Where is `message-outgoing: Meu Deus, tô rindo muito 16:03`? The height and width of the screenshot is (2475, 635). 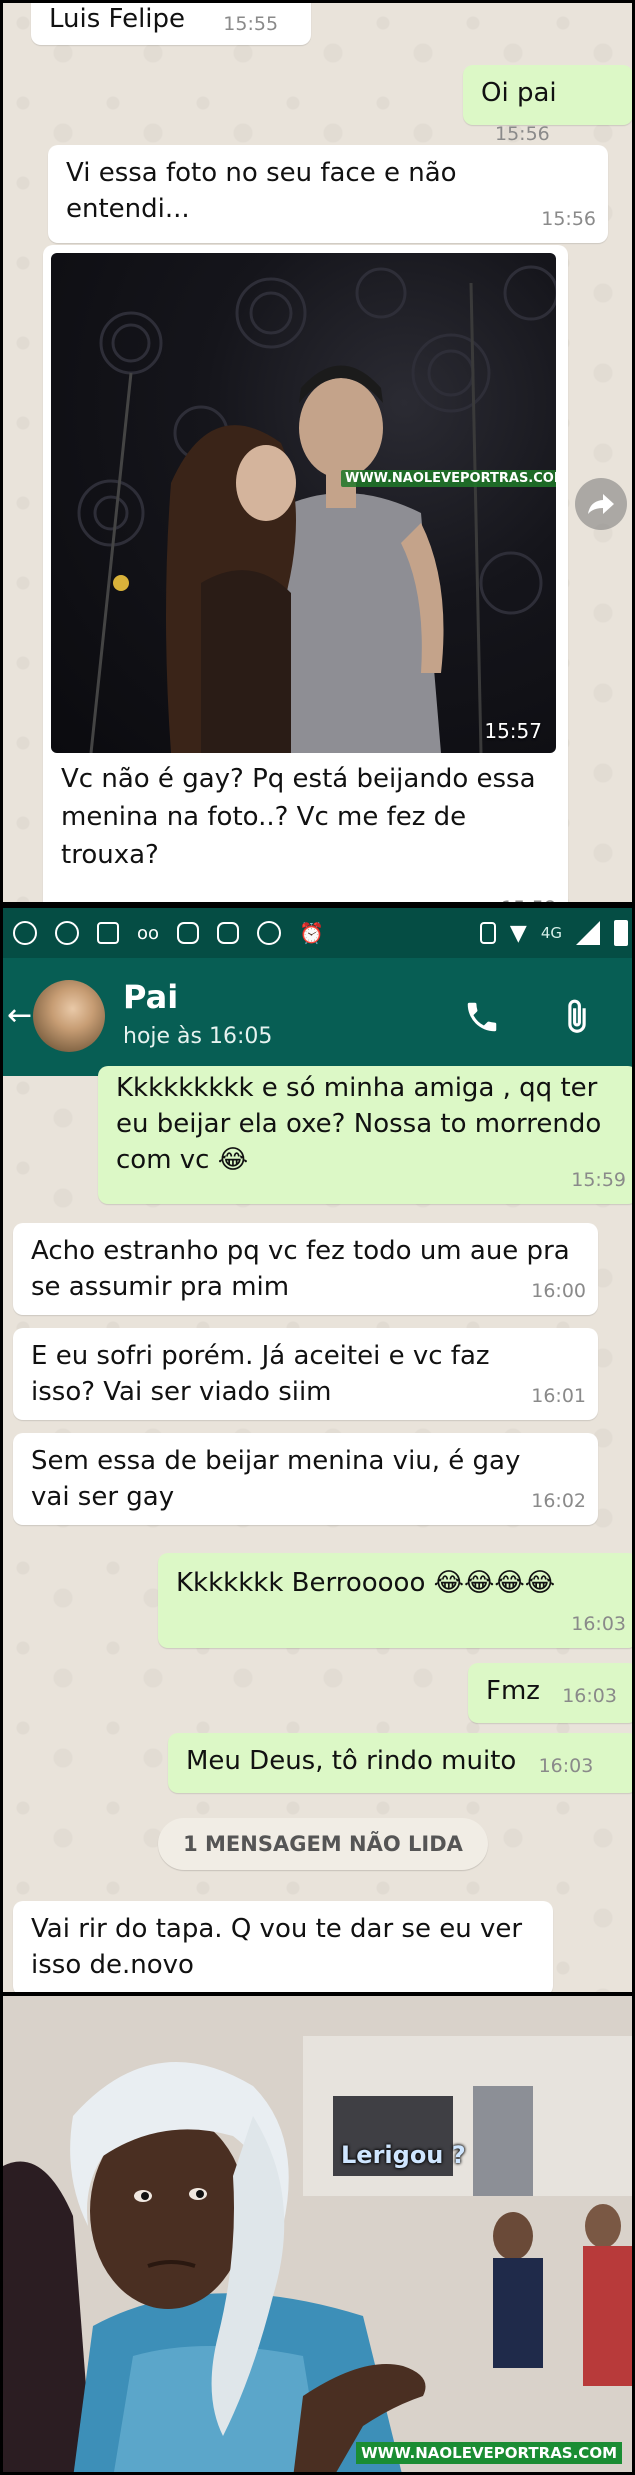
message-outgoing: Meu Deus, tô rindo muito 16:03 is located at coordinates (400, 1763).